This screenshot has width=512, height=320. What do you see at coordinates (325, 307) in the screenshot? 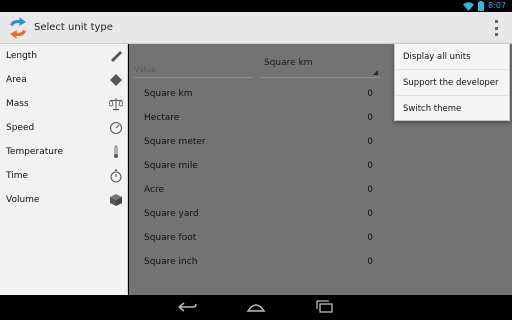
I see `recent-apps-icon` at bounding box center [325, 307].